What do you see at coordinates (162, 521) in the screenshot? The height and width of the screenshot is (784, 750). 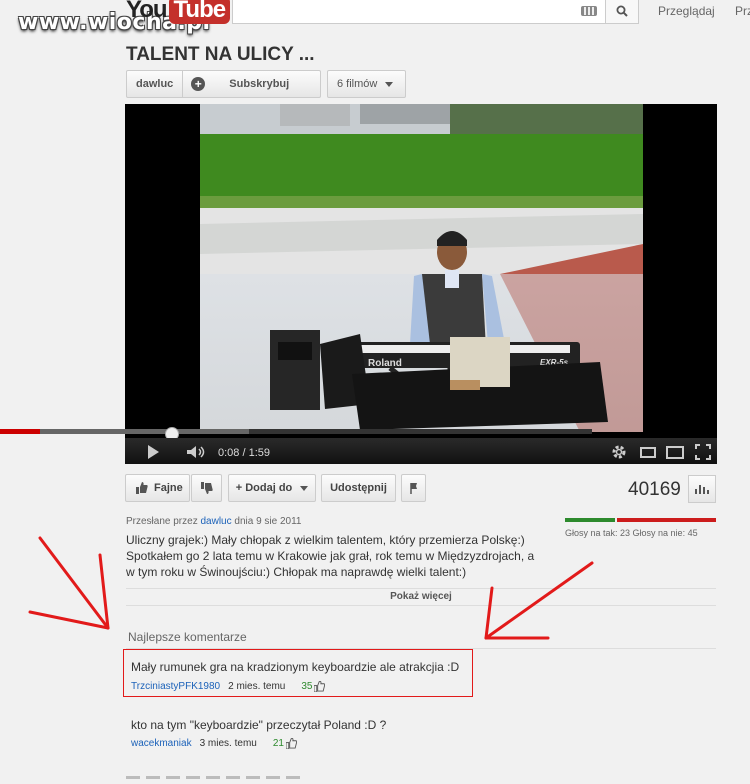 I see `uploaded-prefix: Przesłane przez` at bounding box center [162, 521].